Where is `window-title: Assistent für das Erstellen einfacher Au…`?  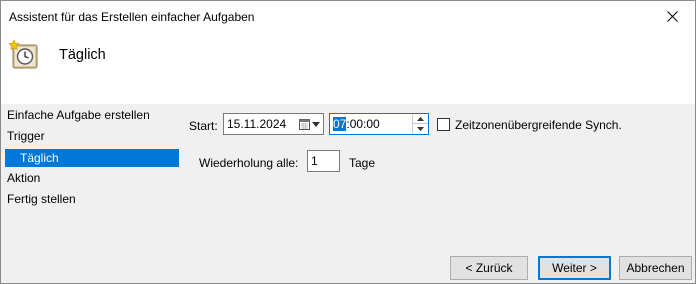
window-title: Assistent für das Erstellen einfacher Au… is located at coordinates (132, 17).